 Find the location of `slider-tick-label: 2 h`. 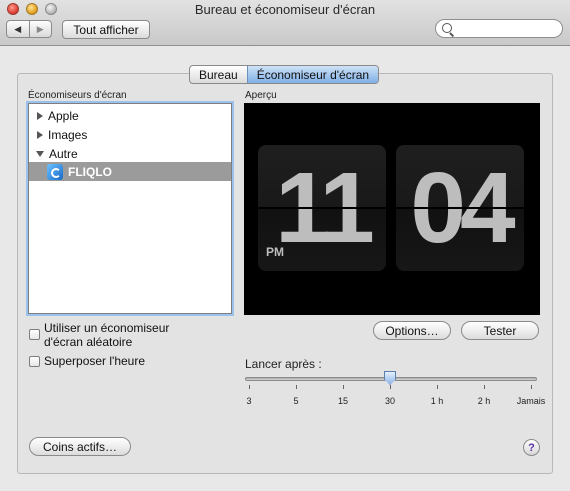

slider-tick-label: 2 h is located at coordinates (484, 401).